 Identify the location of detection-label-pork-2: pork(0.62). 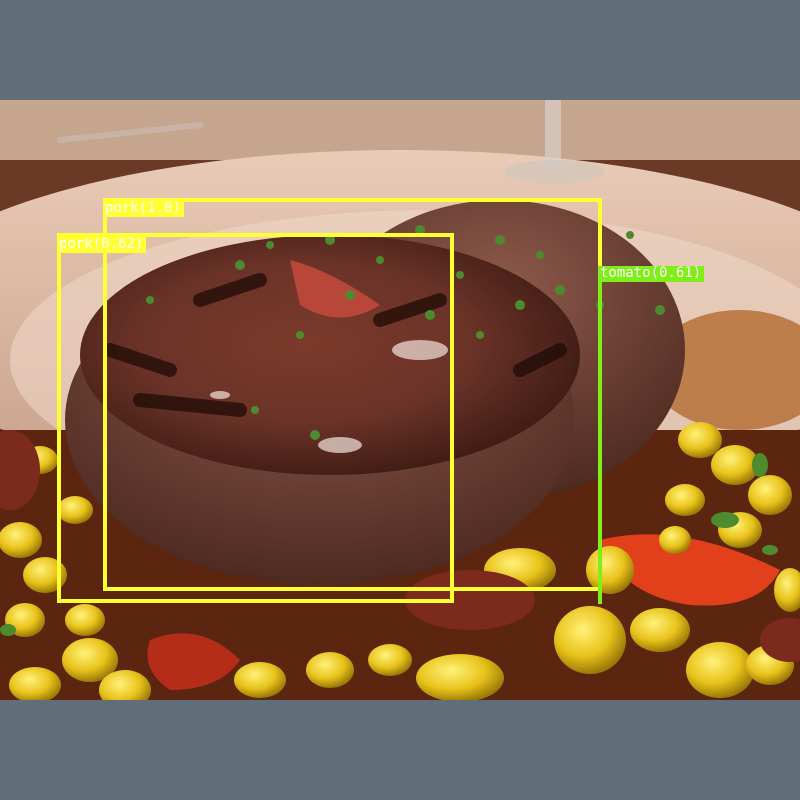
(102, 245).